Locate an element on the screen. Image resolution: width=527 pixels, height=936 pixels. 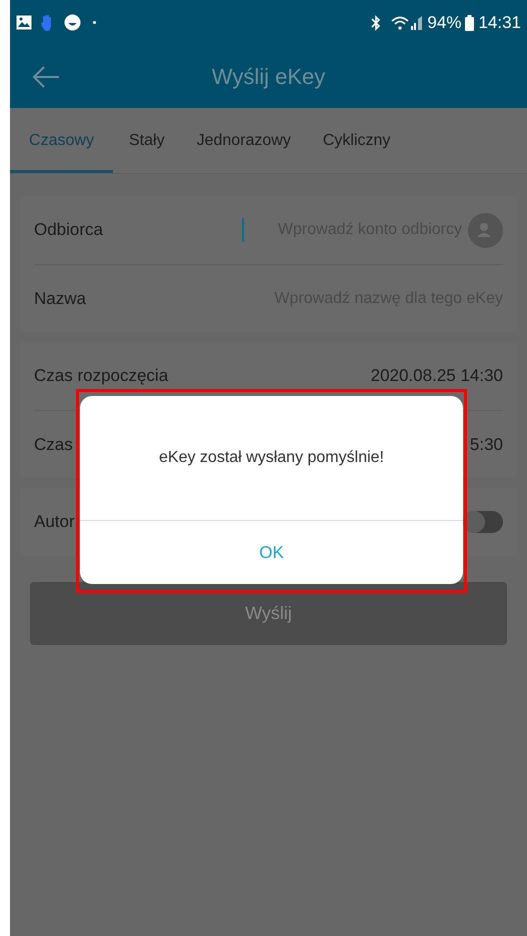
battery-icon is located at coordinates (469, 22).